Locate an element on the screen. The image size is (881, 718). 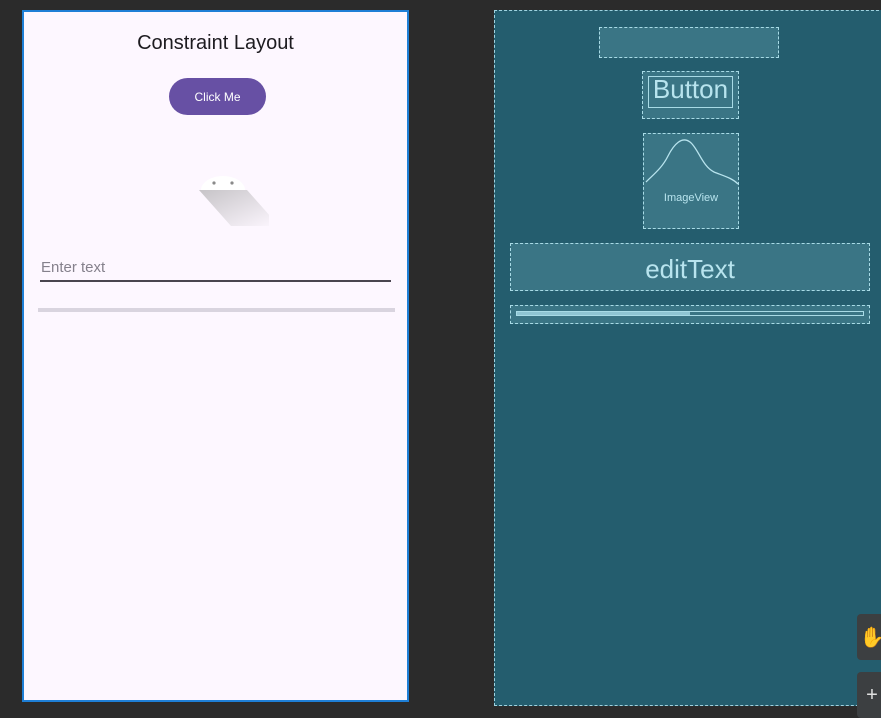
pan-tool-button: ✋ is located at coordinates (869, 637).